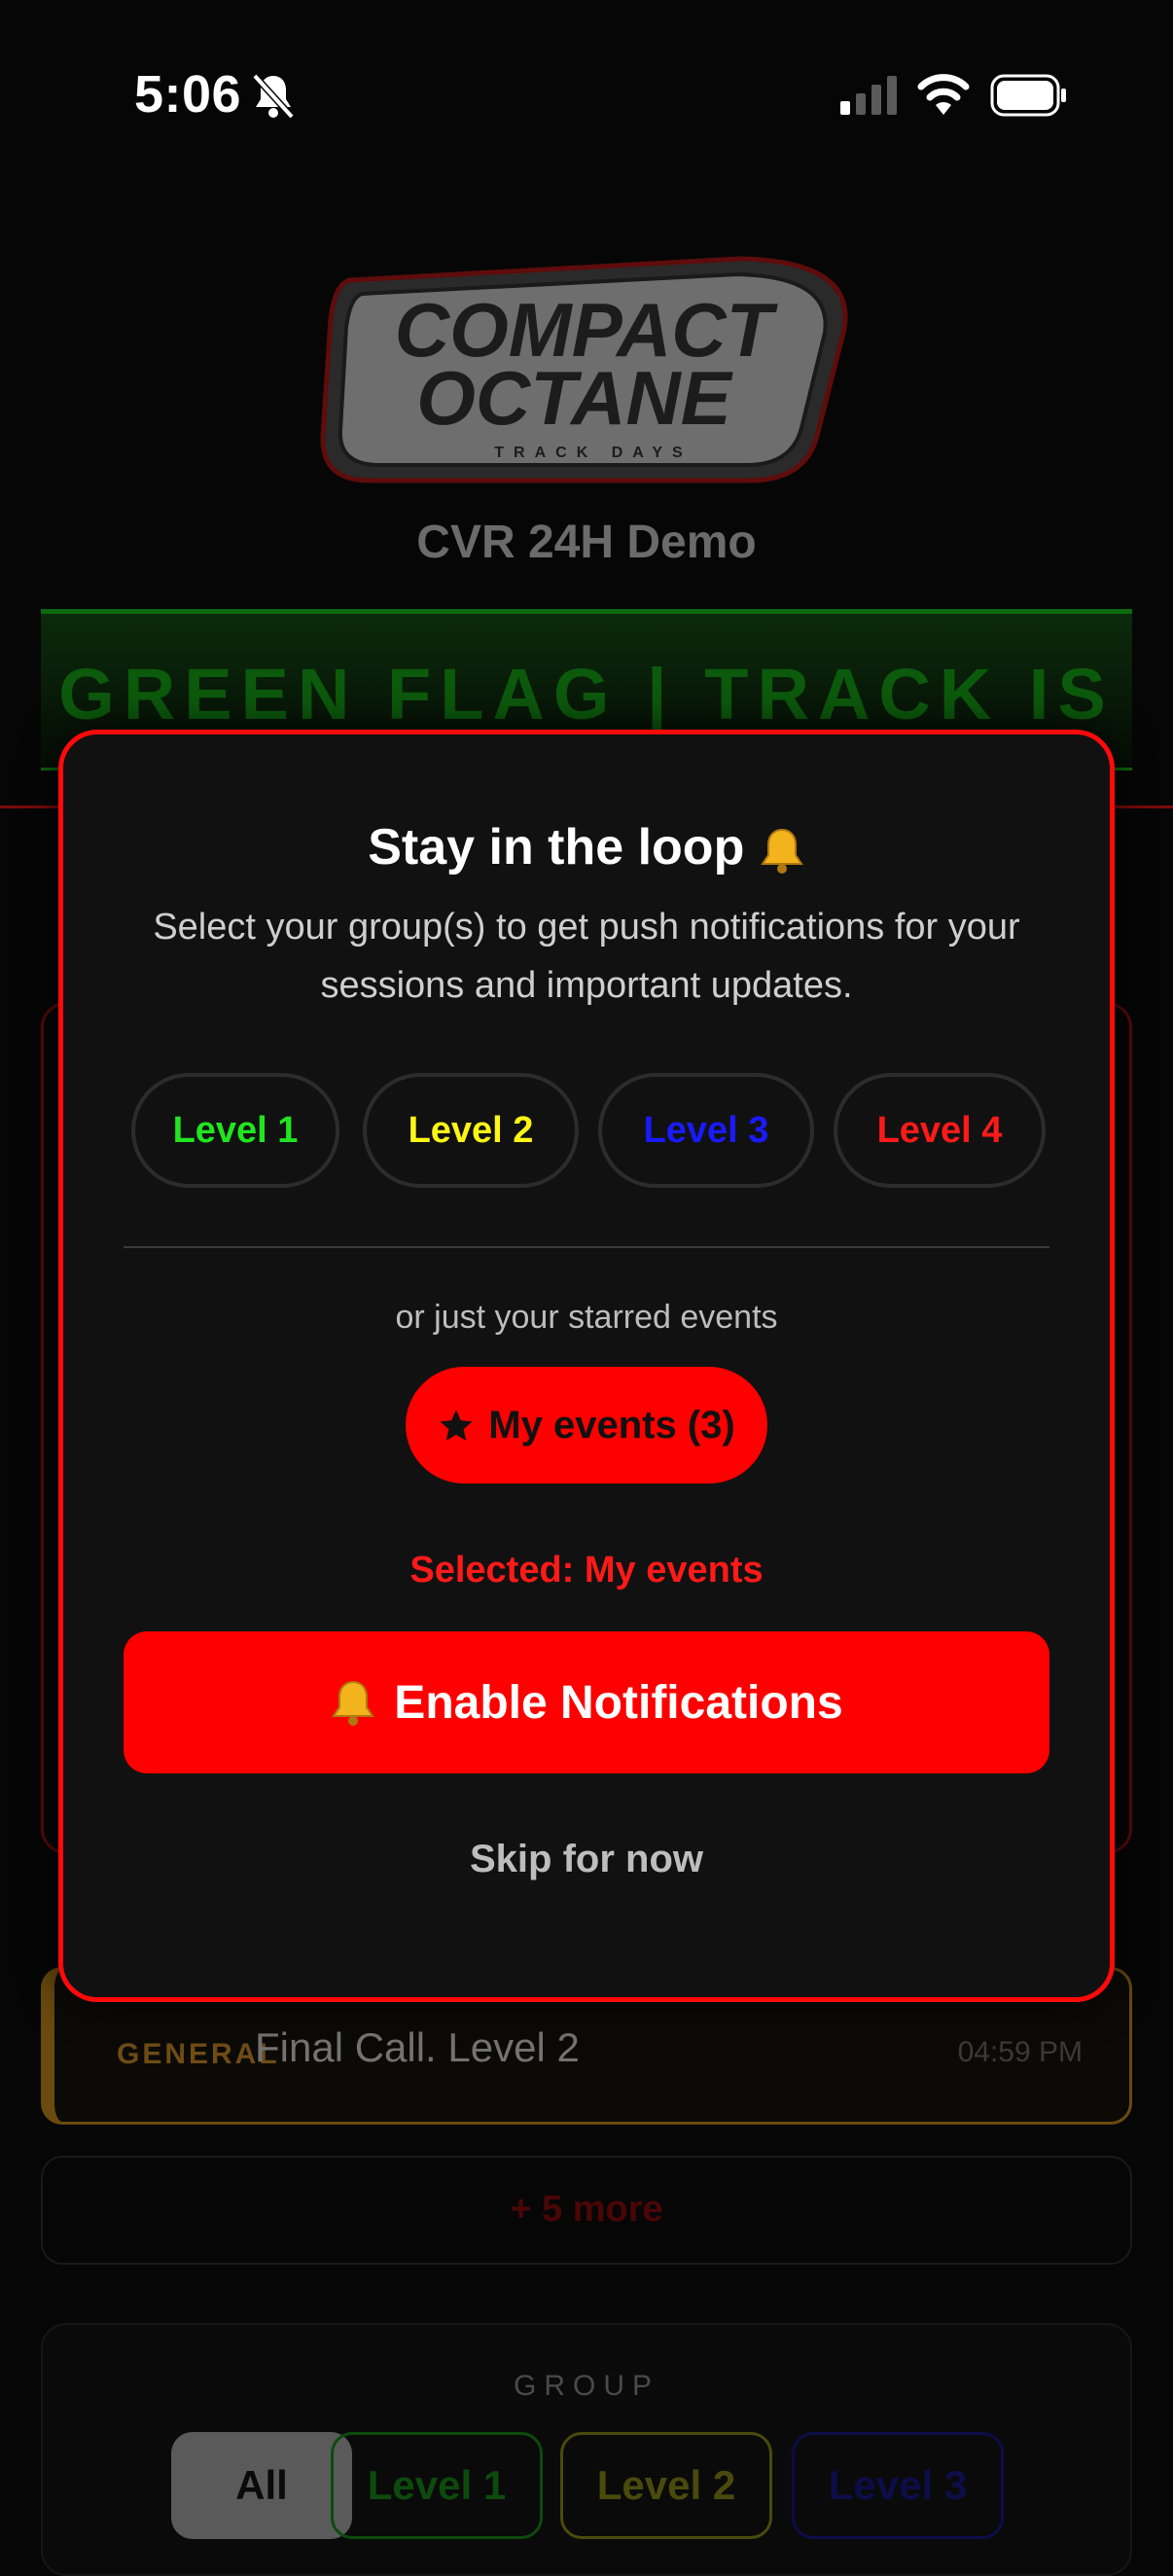 The image size is (1173, 2576). I want to click on battery-icon, so click(1028, 95).